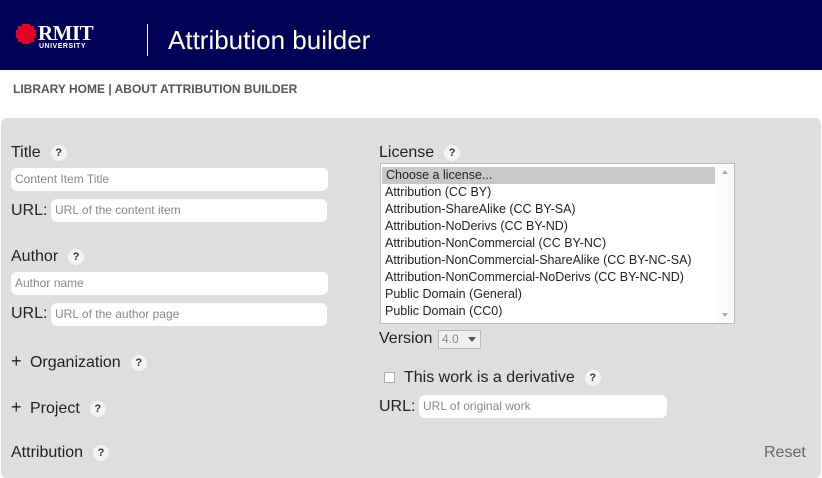 This screenshot has height=478, width=822. I want to click on rmit-logo: RMIT UNIVERSITY, so click(61, 37).